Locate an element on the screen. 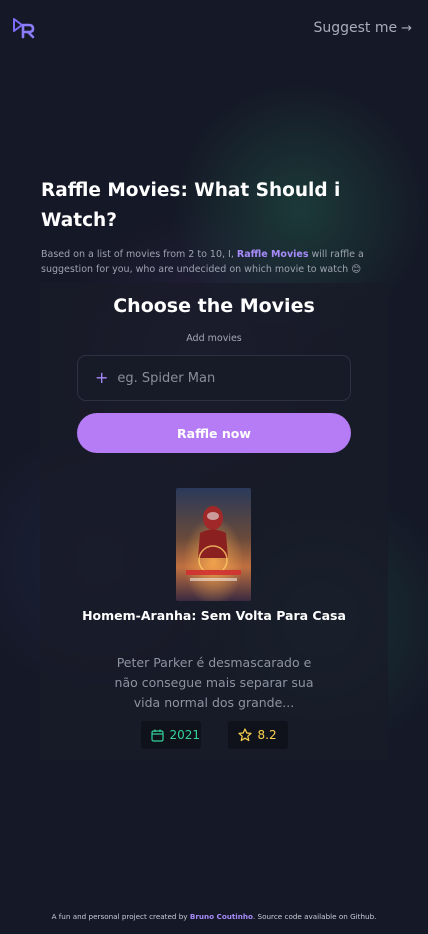 Image resolution: width=428 pixels, height=934 pixels. star-icon is located at coordinates (244, 735).